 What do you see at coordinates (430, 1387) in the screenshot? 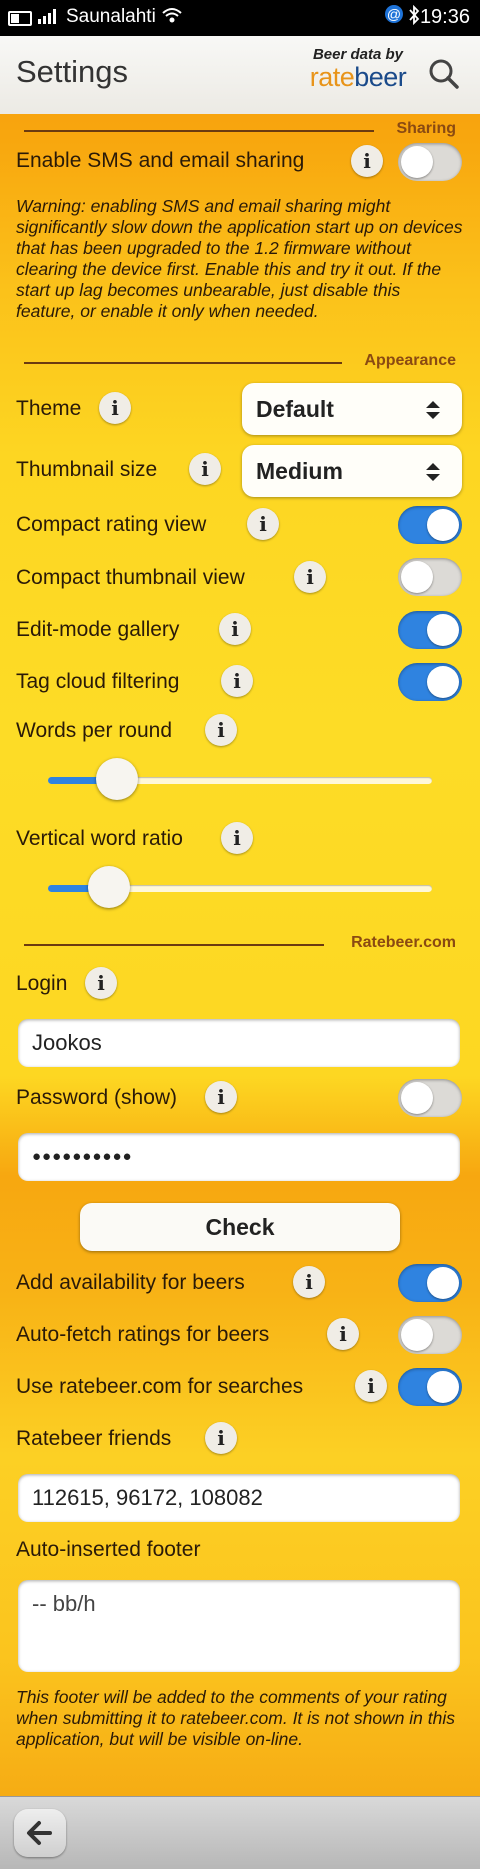
I see `use-ratebeer-search-switch` at bounding box center [430, 1387].